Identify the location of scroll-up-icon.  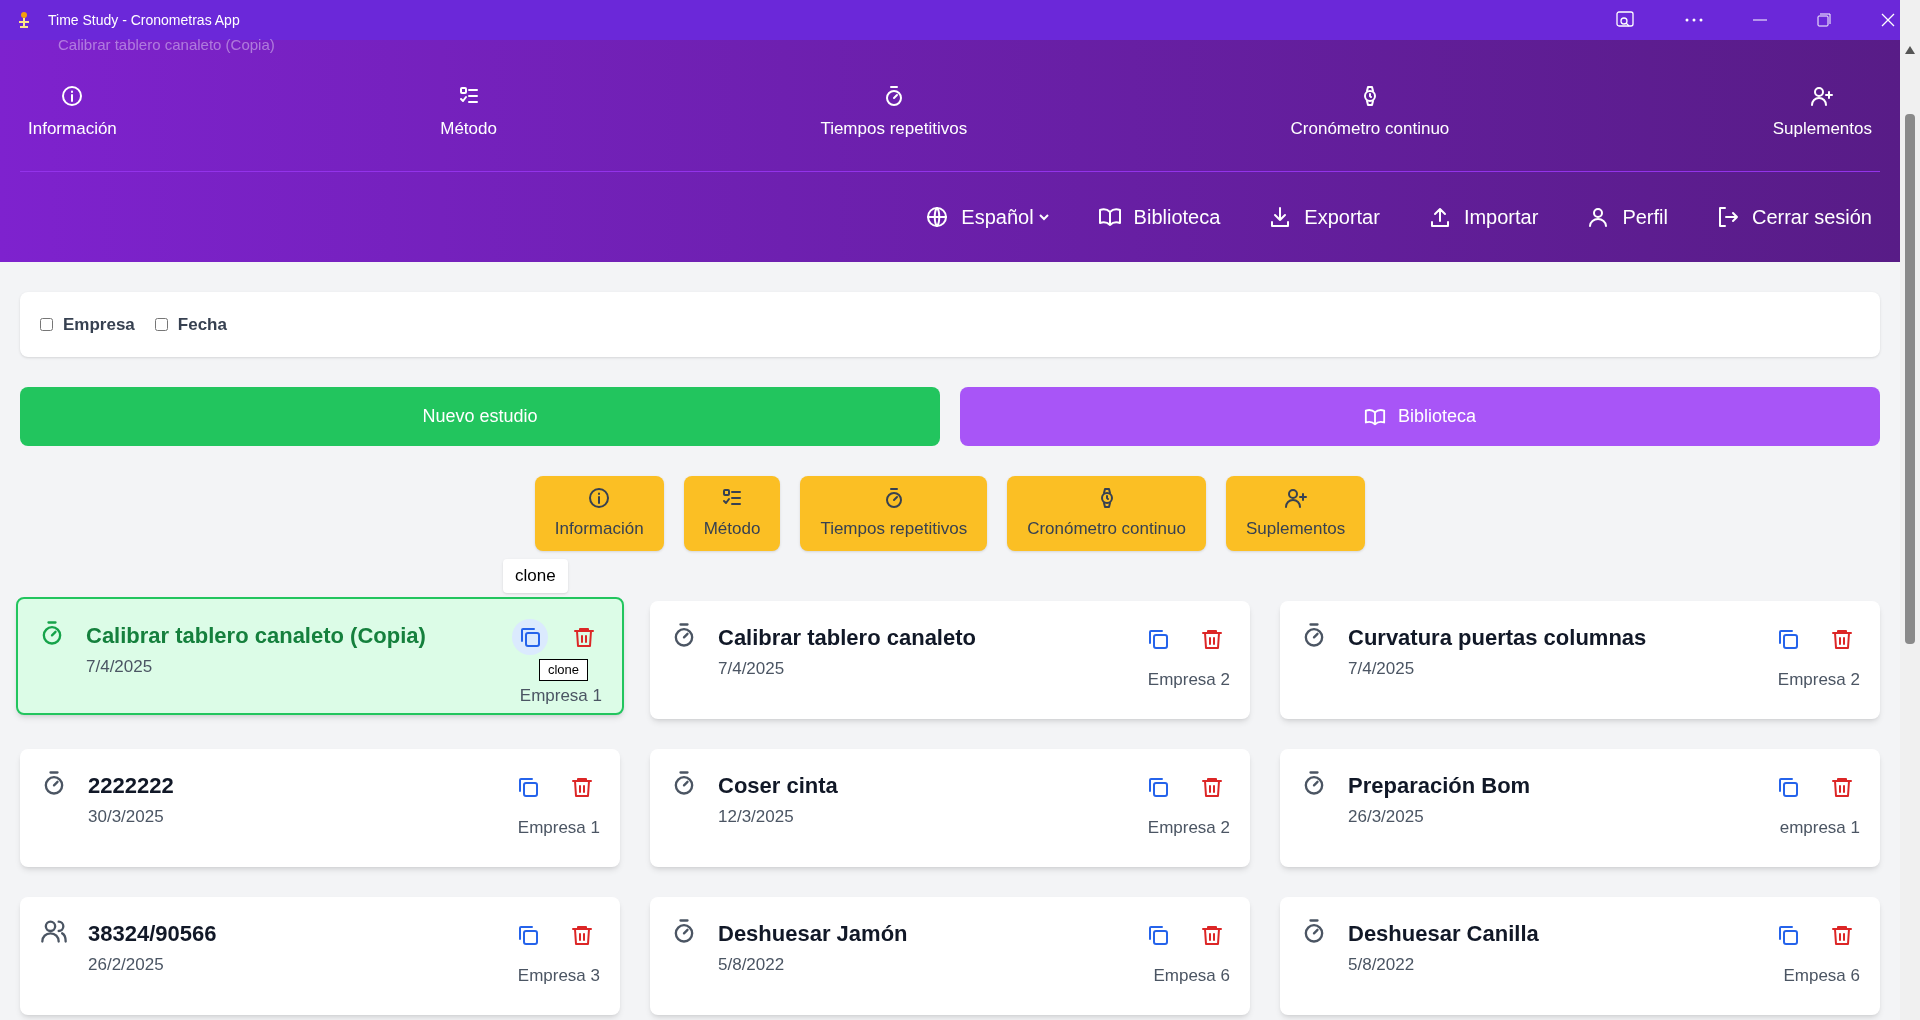
(1910, 50).